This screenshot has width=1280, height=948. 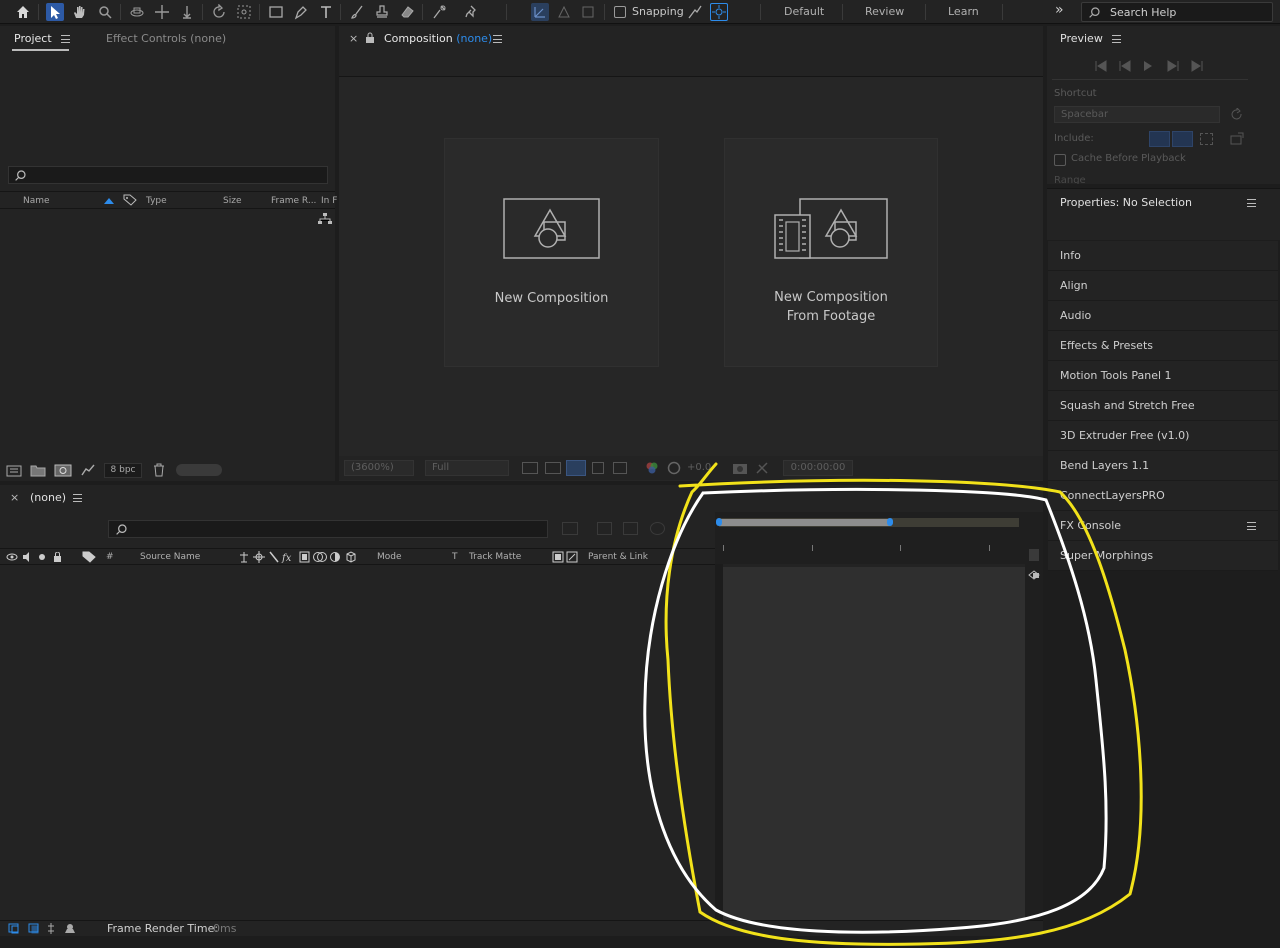 I want to click on include-overlays-toggle, so click(x=1206, y=139).